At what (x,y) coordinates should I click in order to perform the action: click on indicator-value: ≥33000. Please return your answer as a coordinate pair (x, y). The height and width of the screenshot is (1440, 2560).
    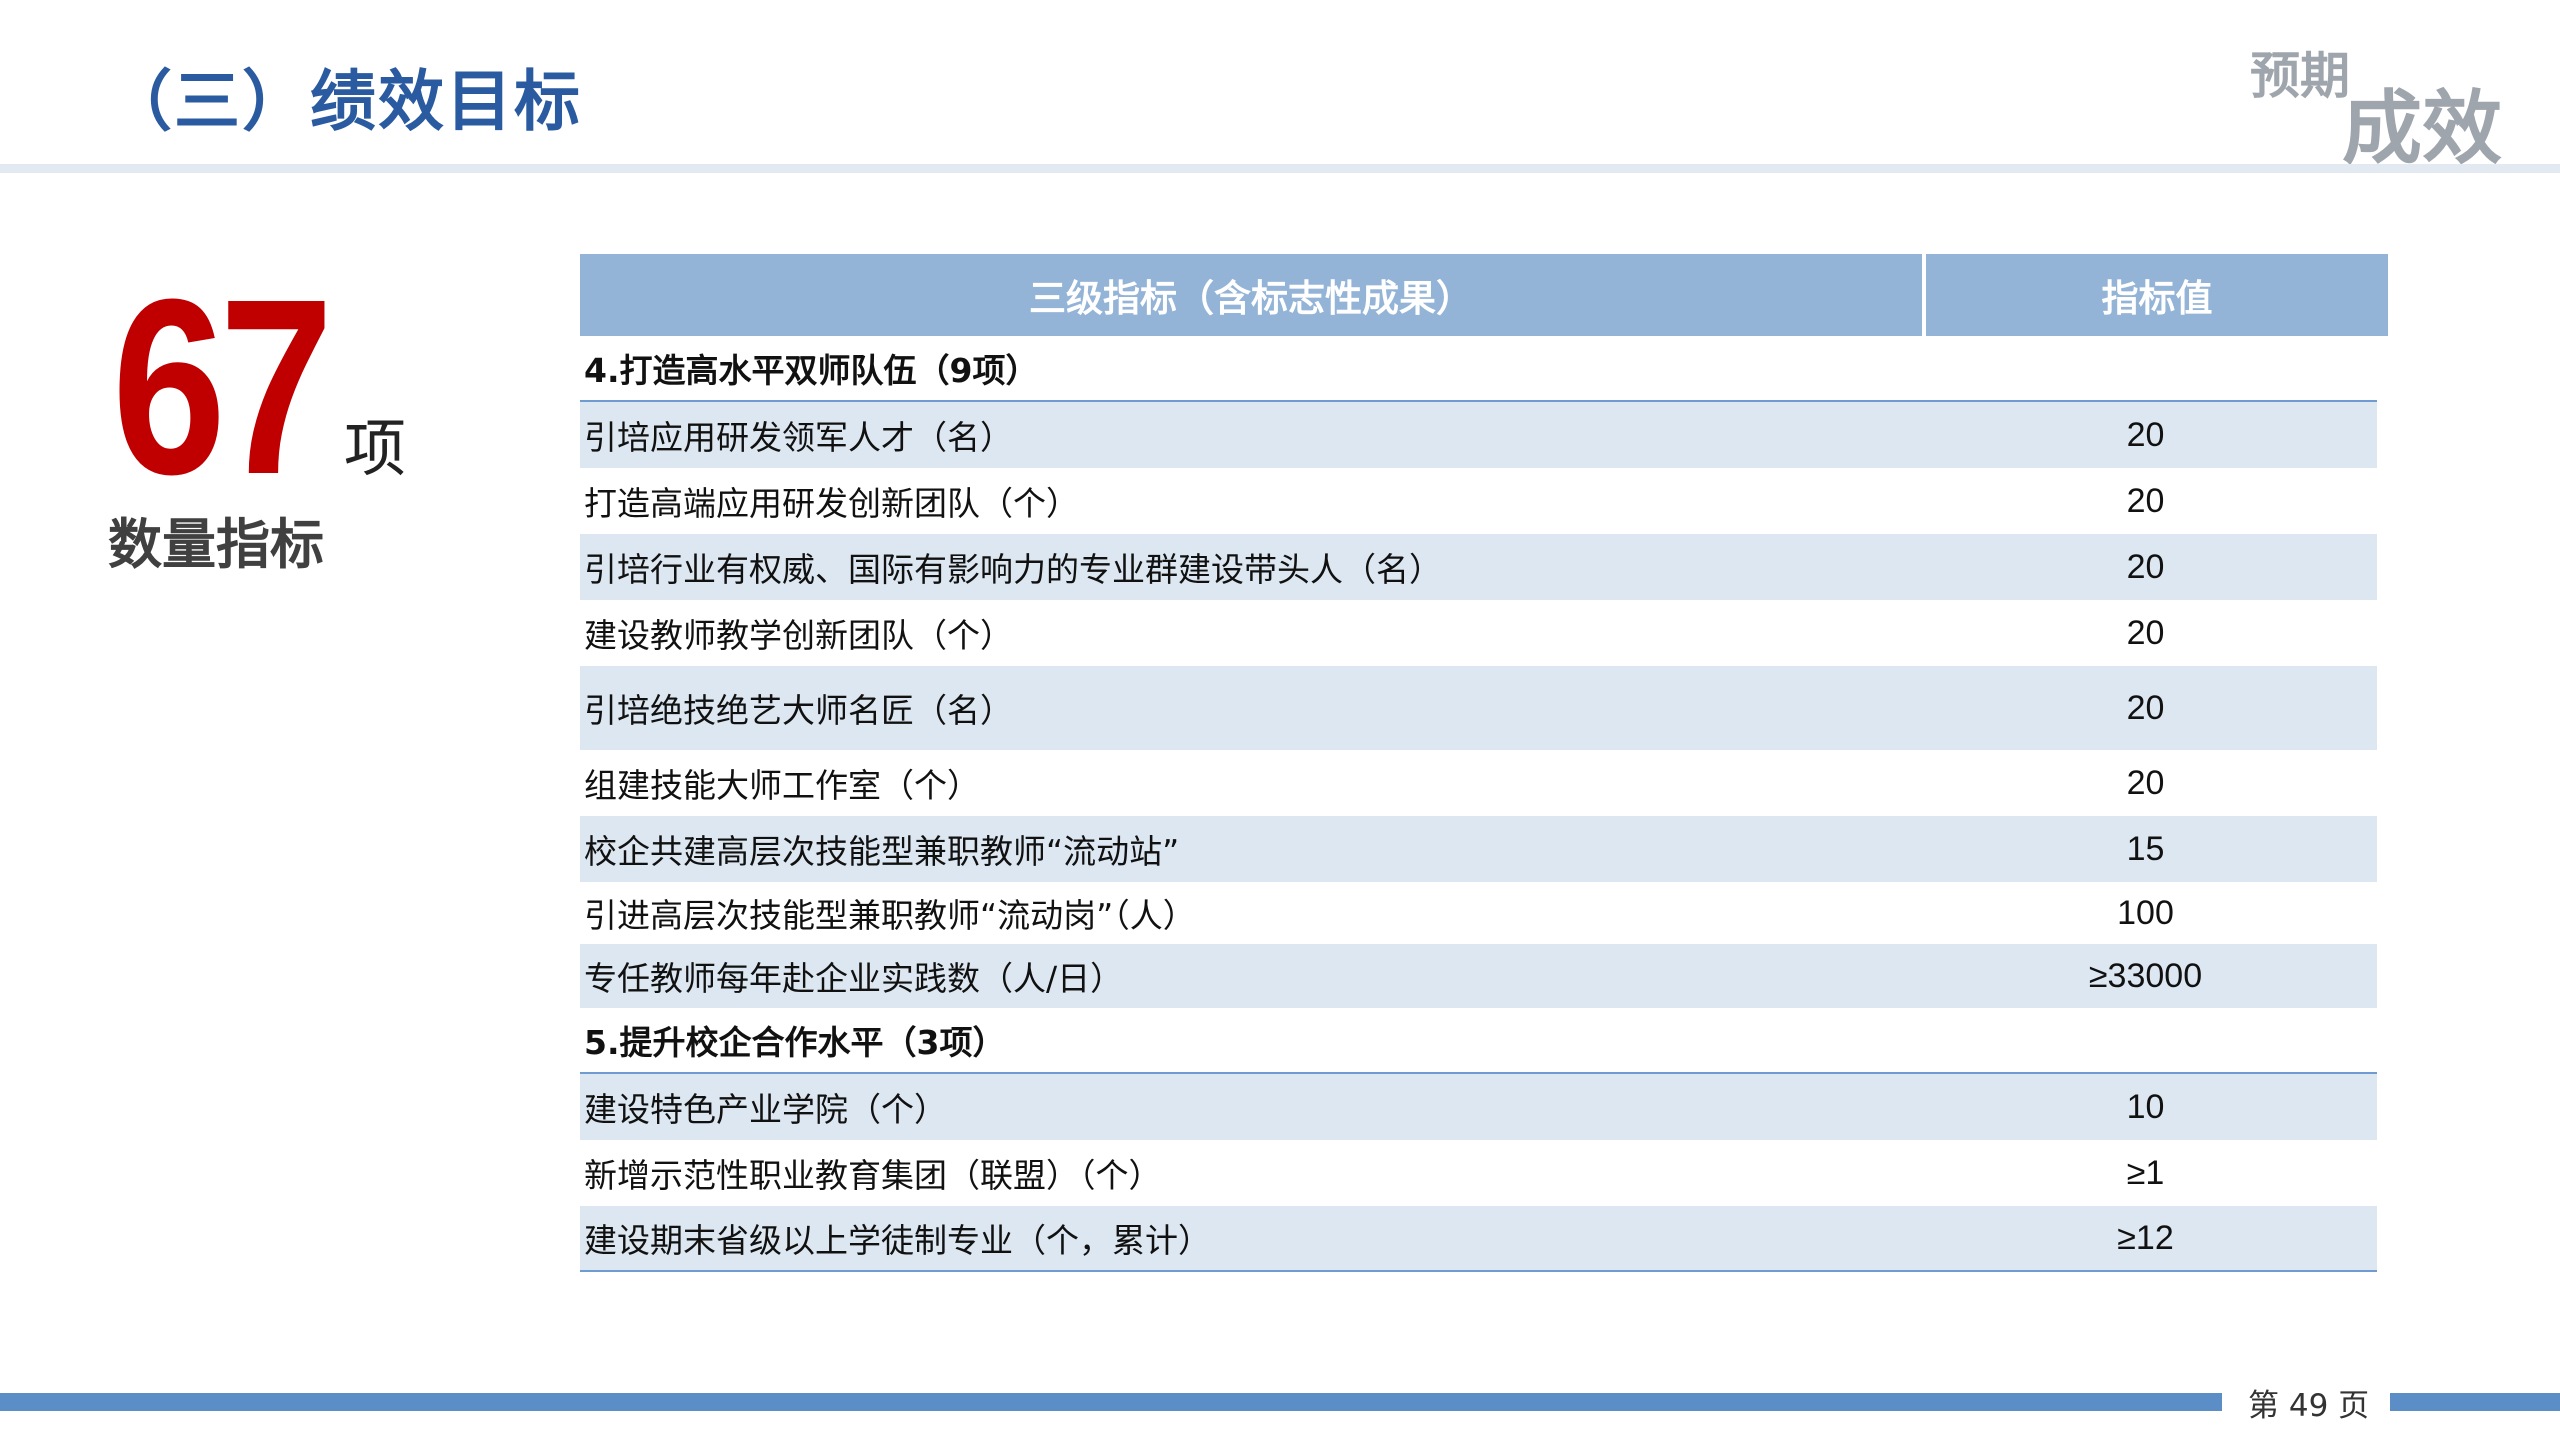
    Looking at the image, I should click on (2145, 975).